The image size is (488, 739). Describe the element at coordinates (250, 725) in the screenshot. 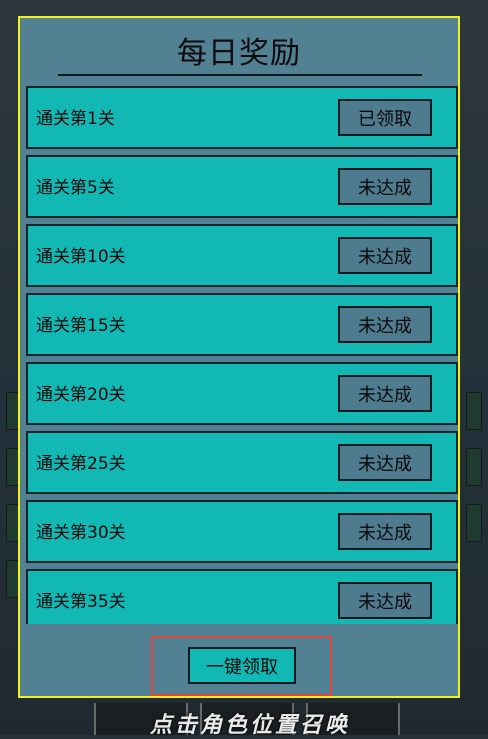

I see `summon-hint-text: 点击角色位置召唤` at that location.